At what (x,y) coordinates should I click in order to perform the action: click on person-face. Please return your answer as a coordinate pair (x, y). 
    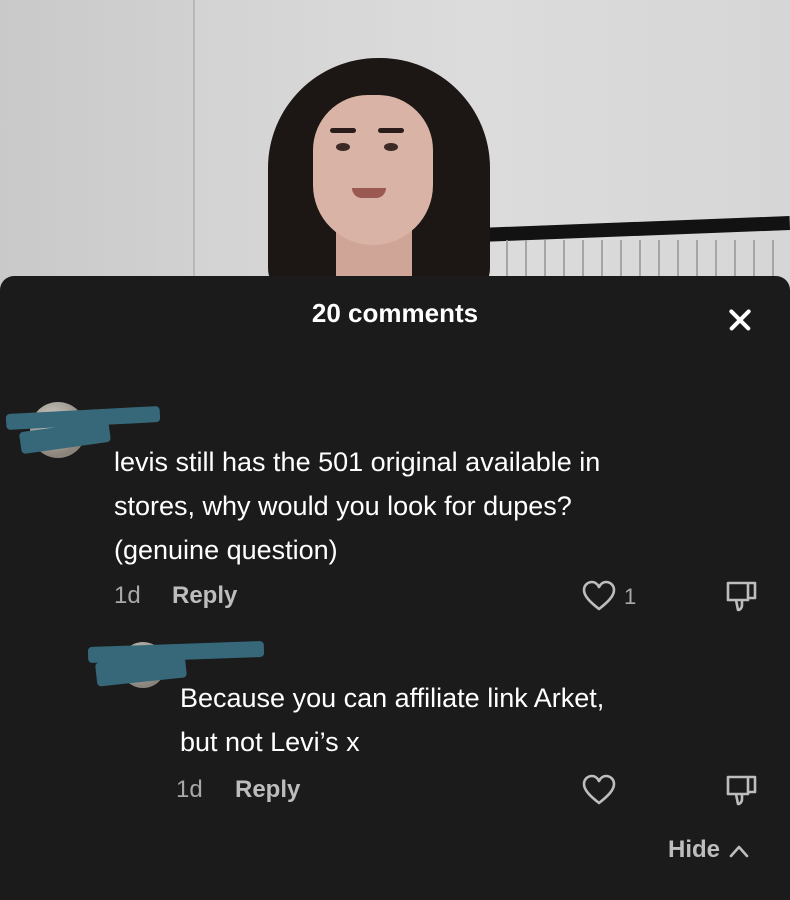
    Looking at the image, I should click on (373, 170).